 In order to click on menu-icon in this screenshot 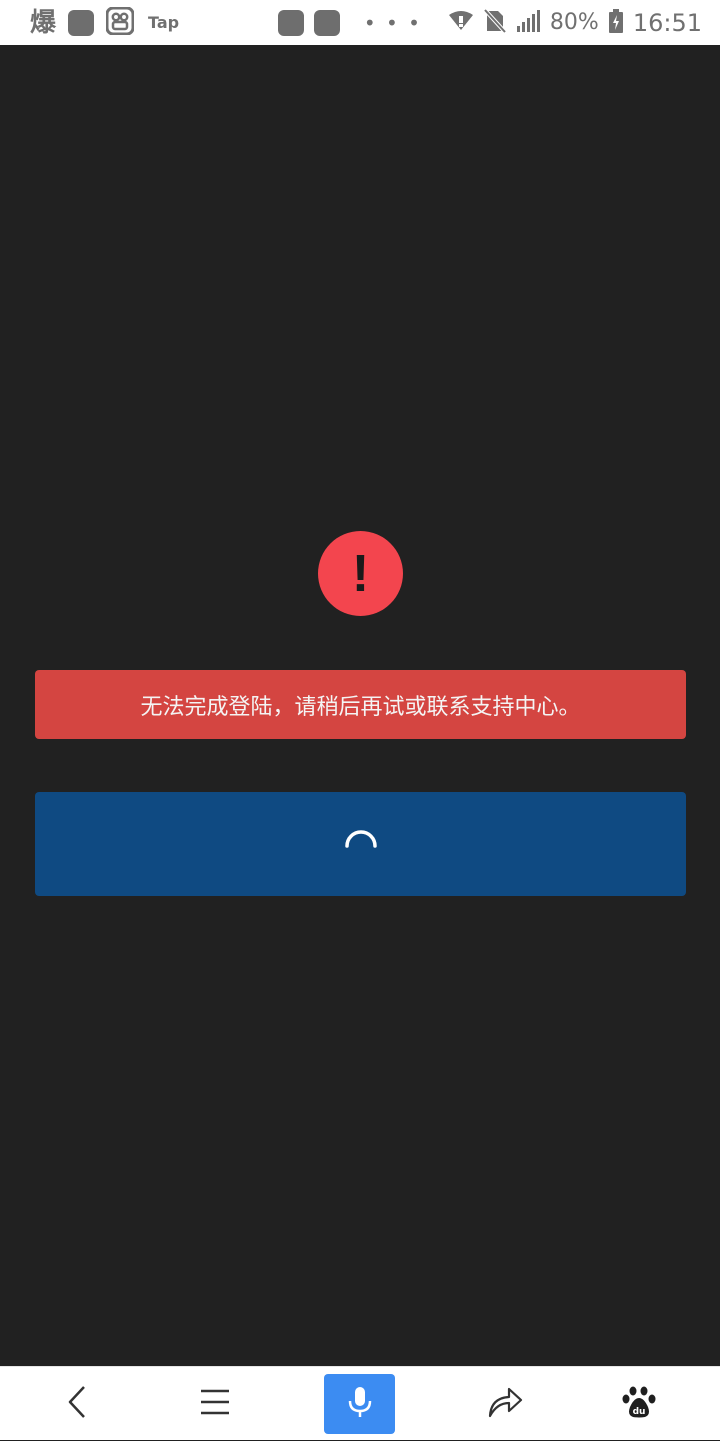, I will do `click(215, 1404)`.